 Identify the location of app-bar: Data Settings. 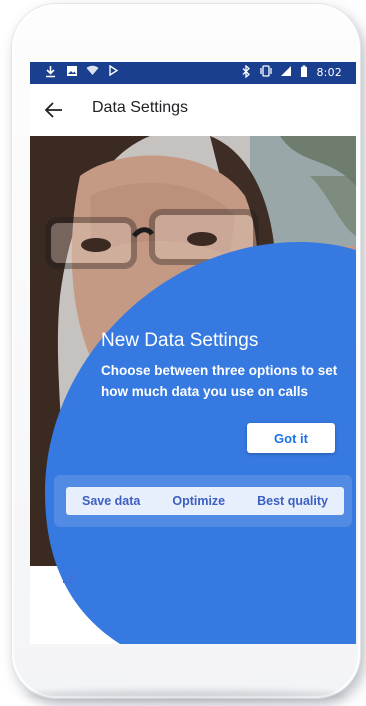
(193, 110).